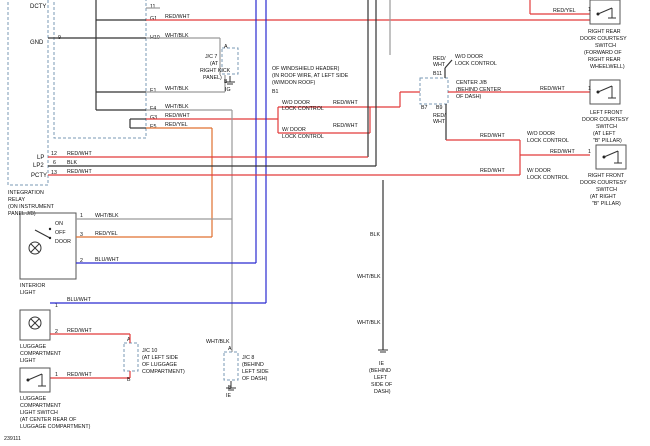 This screenshot has width=650, height=446. What do you see at coordinates (39, 413) in the screenshot?
I see `svg-text: LIGHT SWITCH` at bounding box center [39, 413].